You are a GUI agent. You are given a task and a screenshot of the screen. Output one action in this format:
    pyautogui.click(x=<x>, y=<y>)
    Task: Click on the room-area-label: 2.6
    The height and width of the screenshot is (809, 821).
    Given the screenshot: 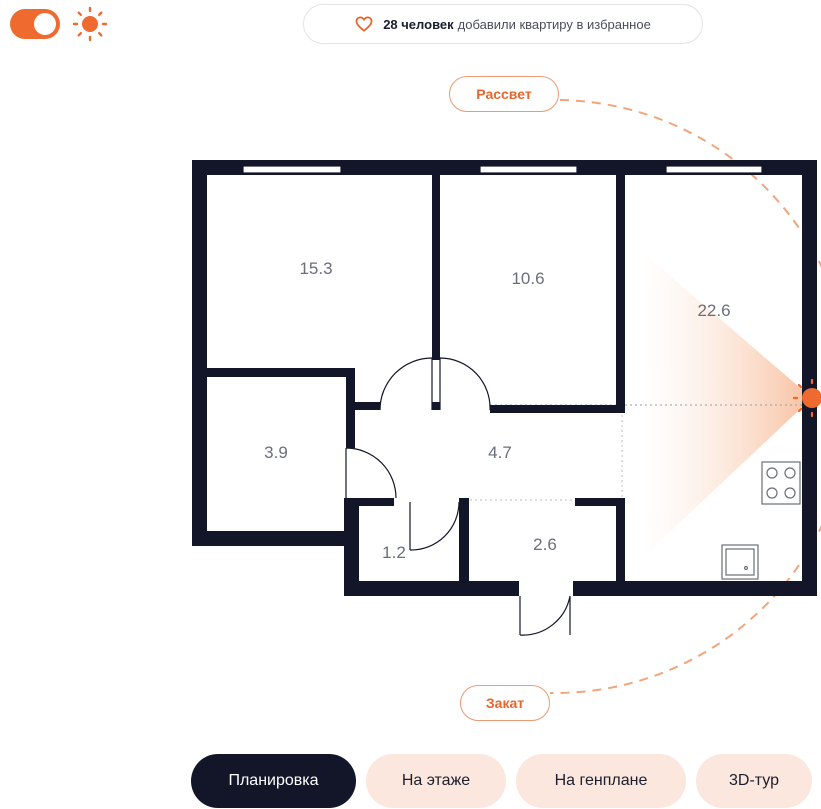 What is the action you would take?
    pyautogui.click(x=545, y=544)
    